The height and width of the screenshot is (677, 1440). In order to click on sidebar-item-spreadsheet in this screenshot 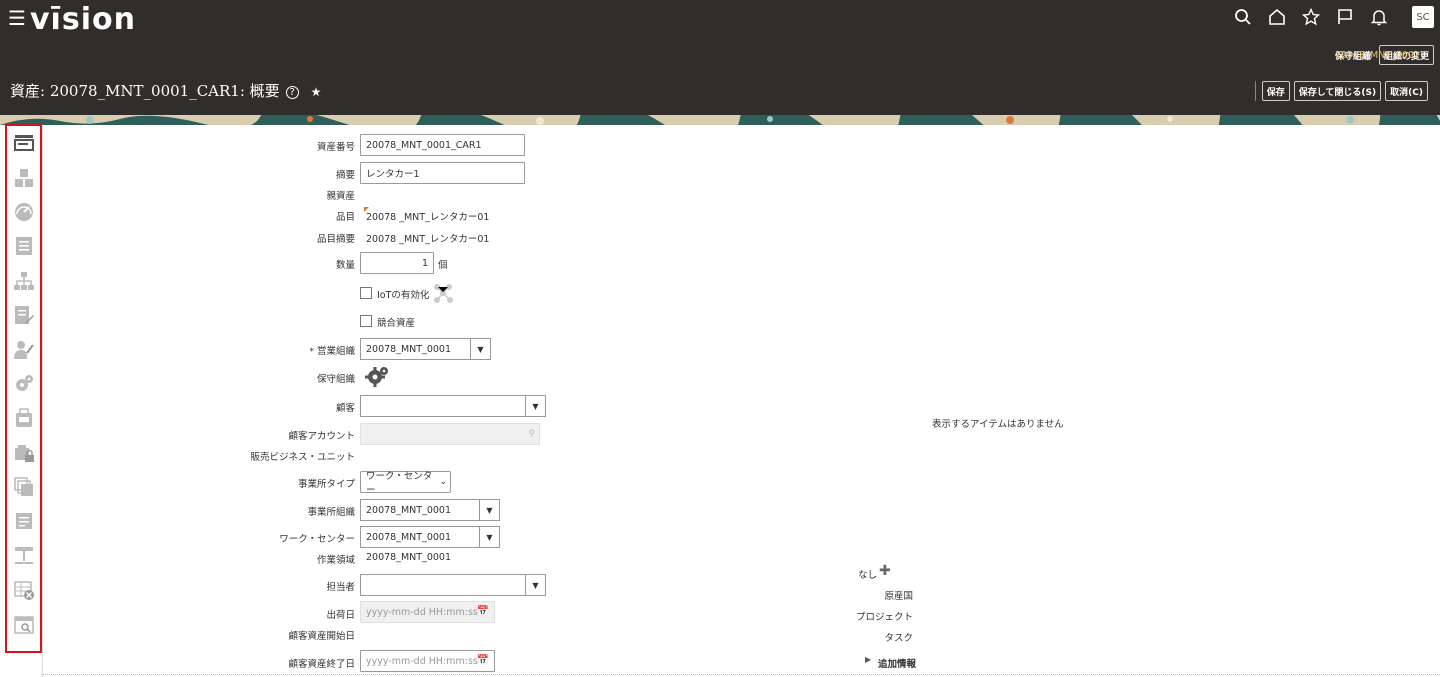, I will do `click(23, 590)`.